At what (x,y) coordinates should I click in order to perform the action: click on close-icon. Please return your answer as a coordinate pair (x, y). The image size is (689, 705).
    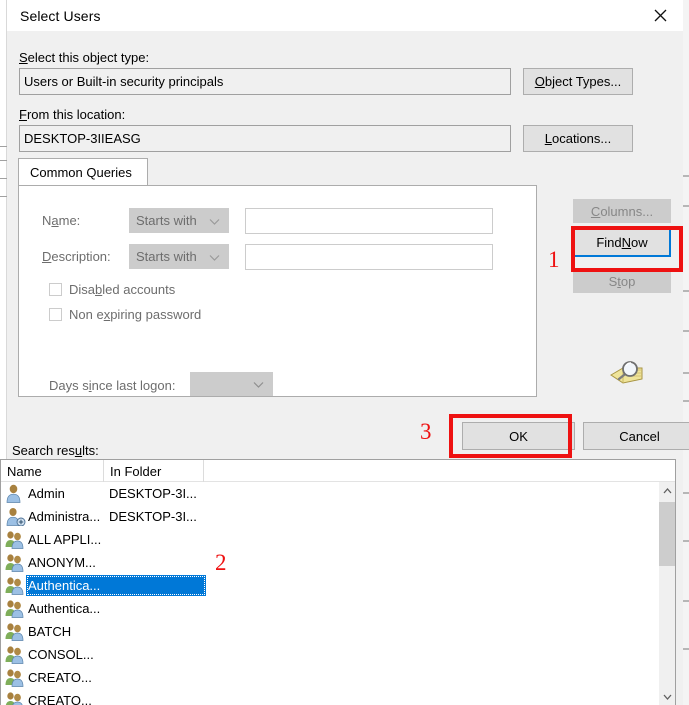
    Looking at the image, I should click on (660, 15).